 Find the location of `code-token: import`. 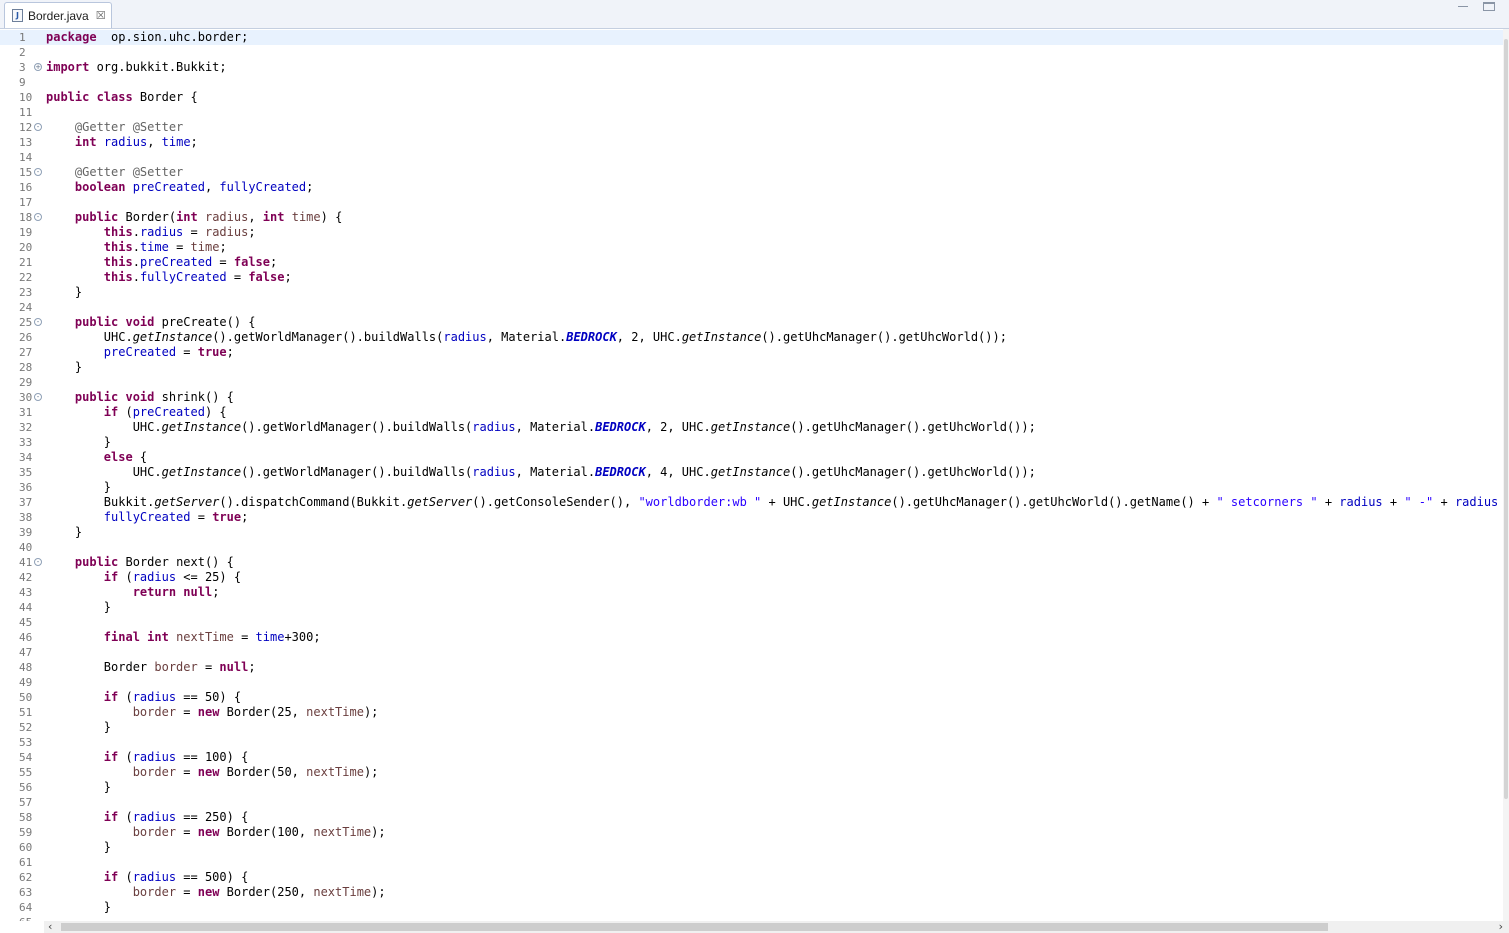

code-token: import is located at coordinates (68, 67).